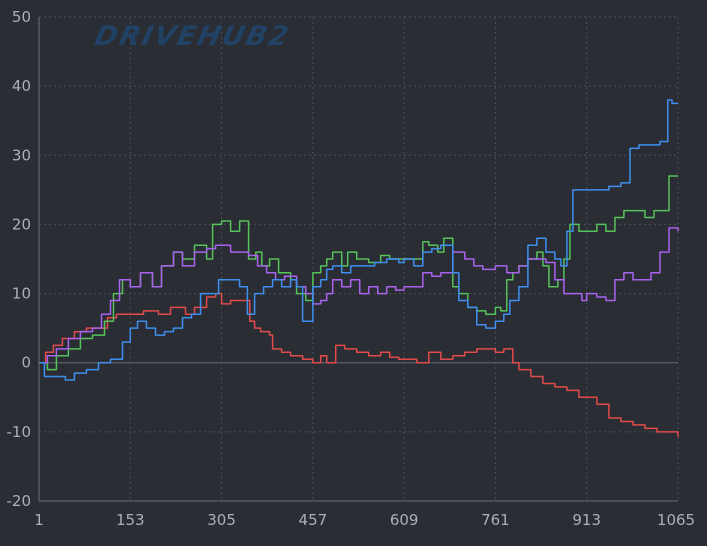 The width and height of the screenshot is (707, 546). What do you see at coordinates (21, 17) in the screenshot?
I see `y-tick-label: 50` at bounding box center [21, 17].